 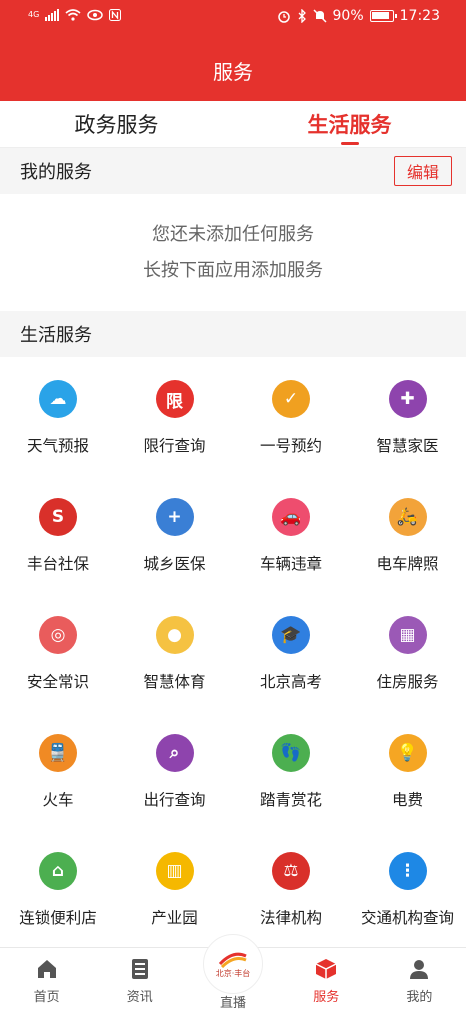 I want to click on service-item-label: 出行查询, so click(x=174, y=800).